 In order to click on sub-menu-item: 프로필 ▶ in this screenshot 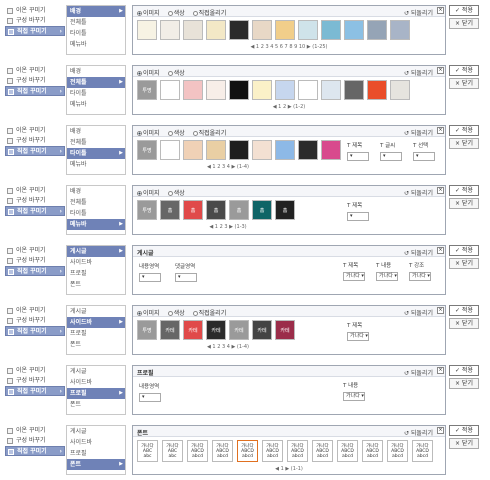, I will do `click(96, 393)`.